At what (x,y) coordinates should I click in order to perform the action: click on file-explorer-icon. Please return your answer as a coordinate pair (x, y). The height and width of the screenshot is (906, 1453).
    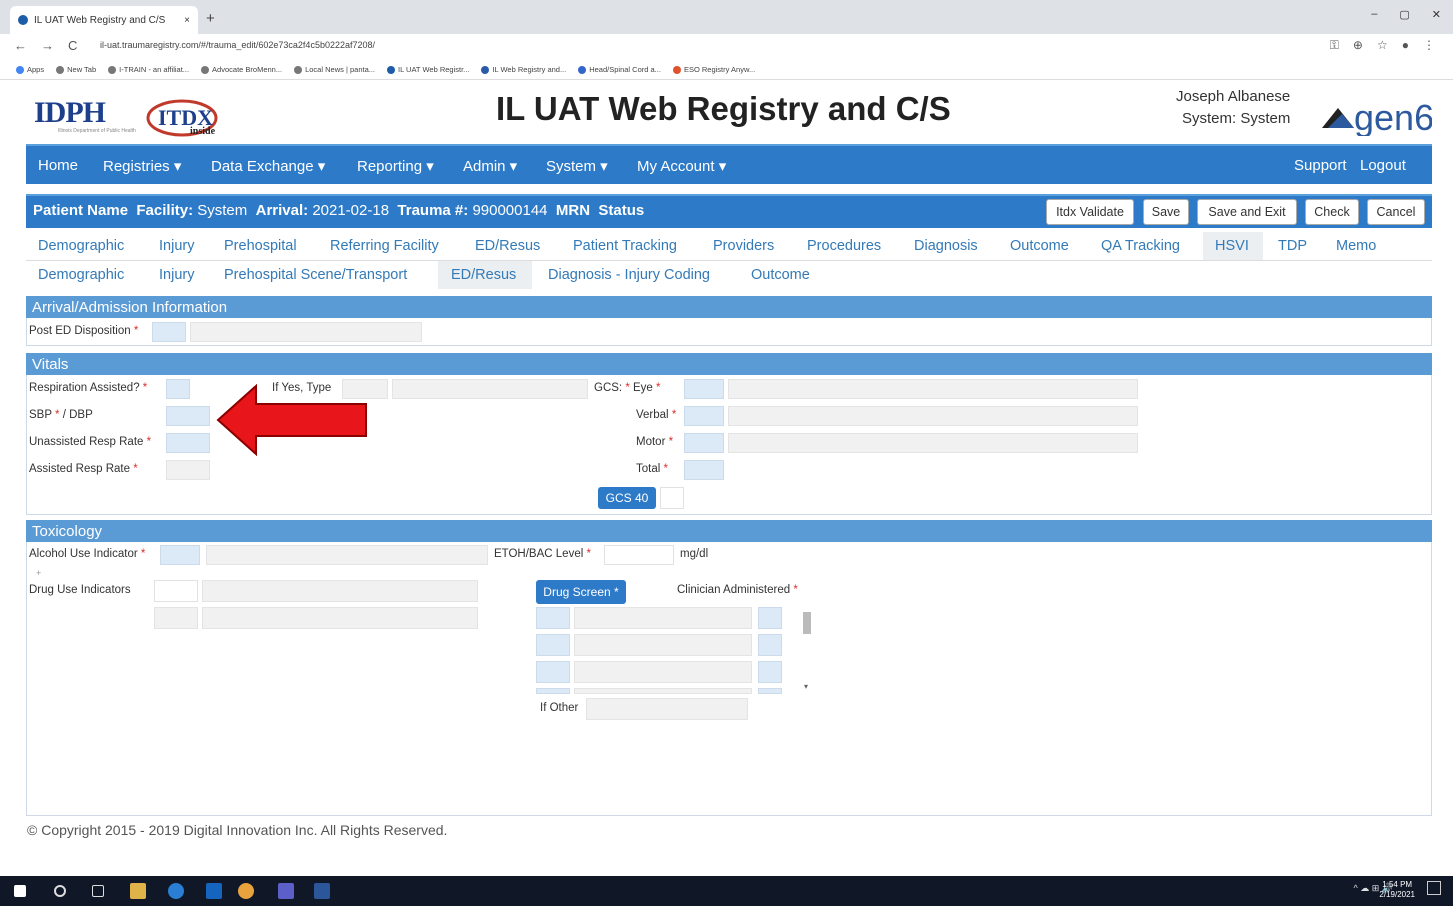
    Looking at the image, I should click on (138, 891).